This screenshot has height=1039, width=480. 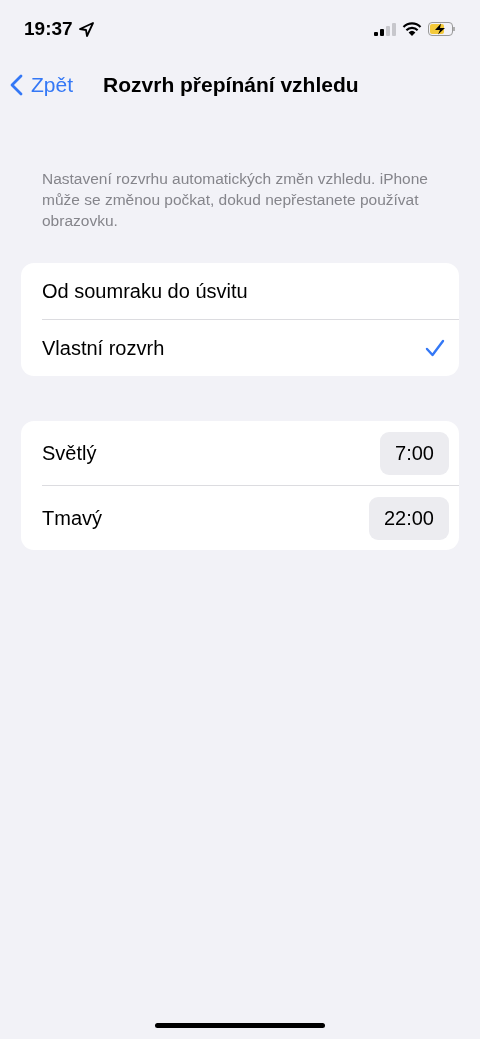 What do you see at coordinates (72, 518) in the screenshot?
I see `time-label: Tmavý` at bounding box center [72, 518].